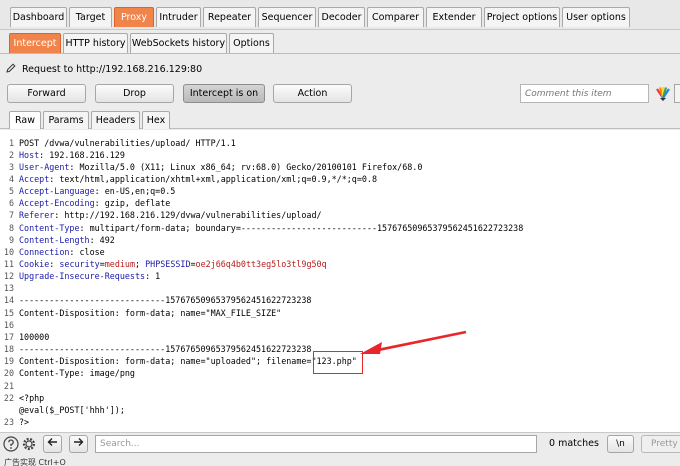 The image size is (680, 466). Describe the element at coordinates (44, 251) in the screenshot. I see `header-name: Connection` at that location.